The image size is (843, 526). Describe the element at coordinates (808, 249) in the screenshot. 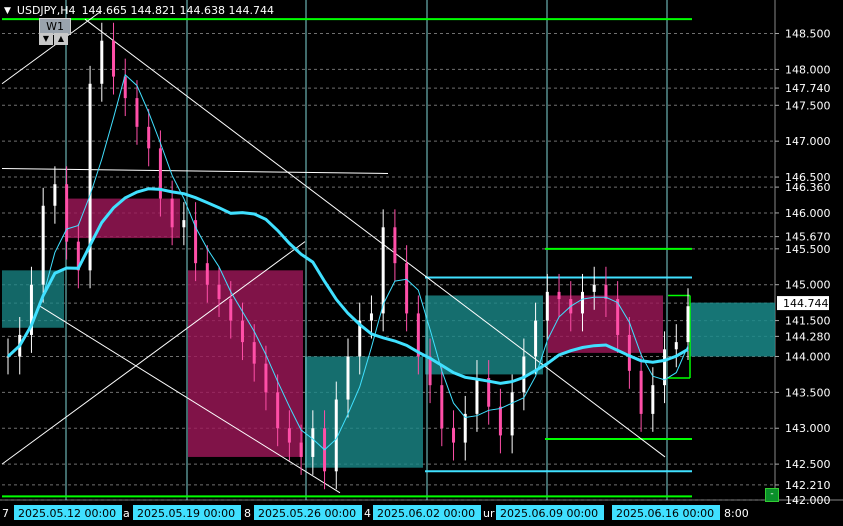

I see `price-tick-label: 145.500` at that location.